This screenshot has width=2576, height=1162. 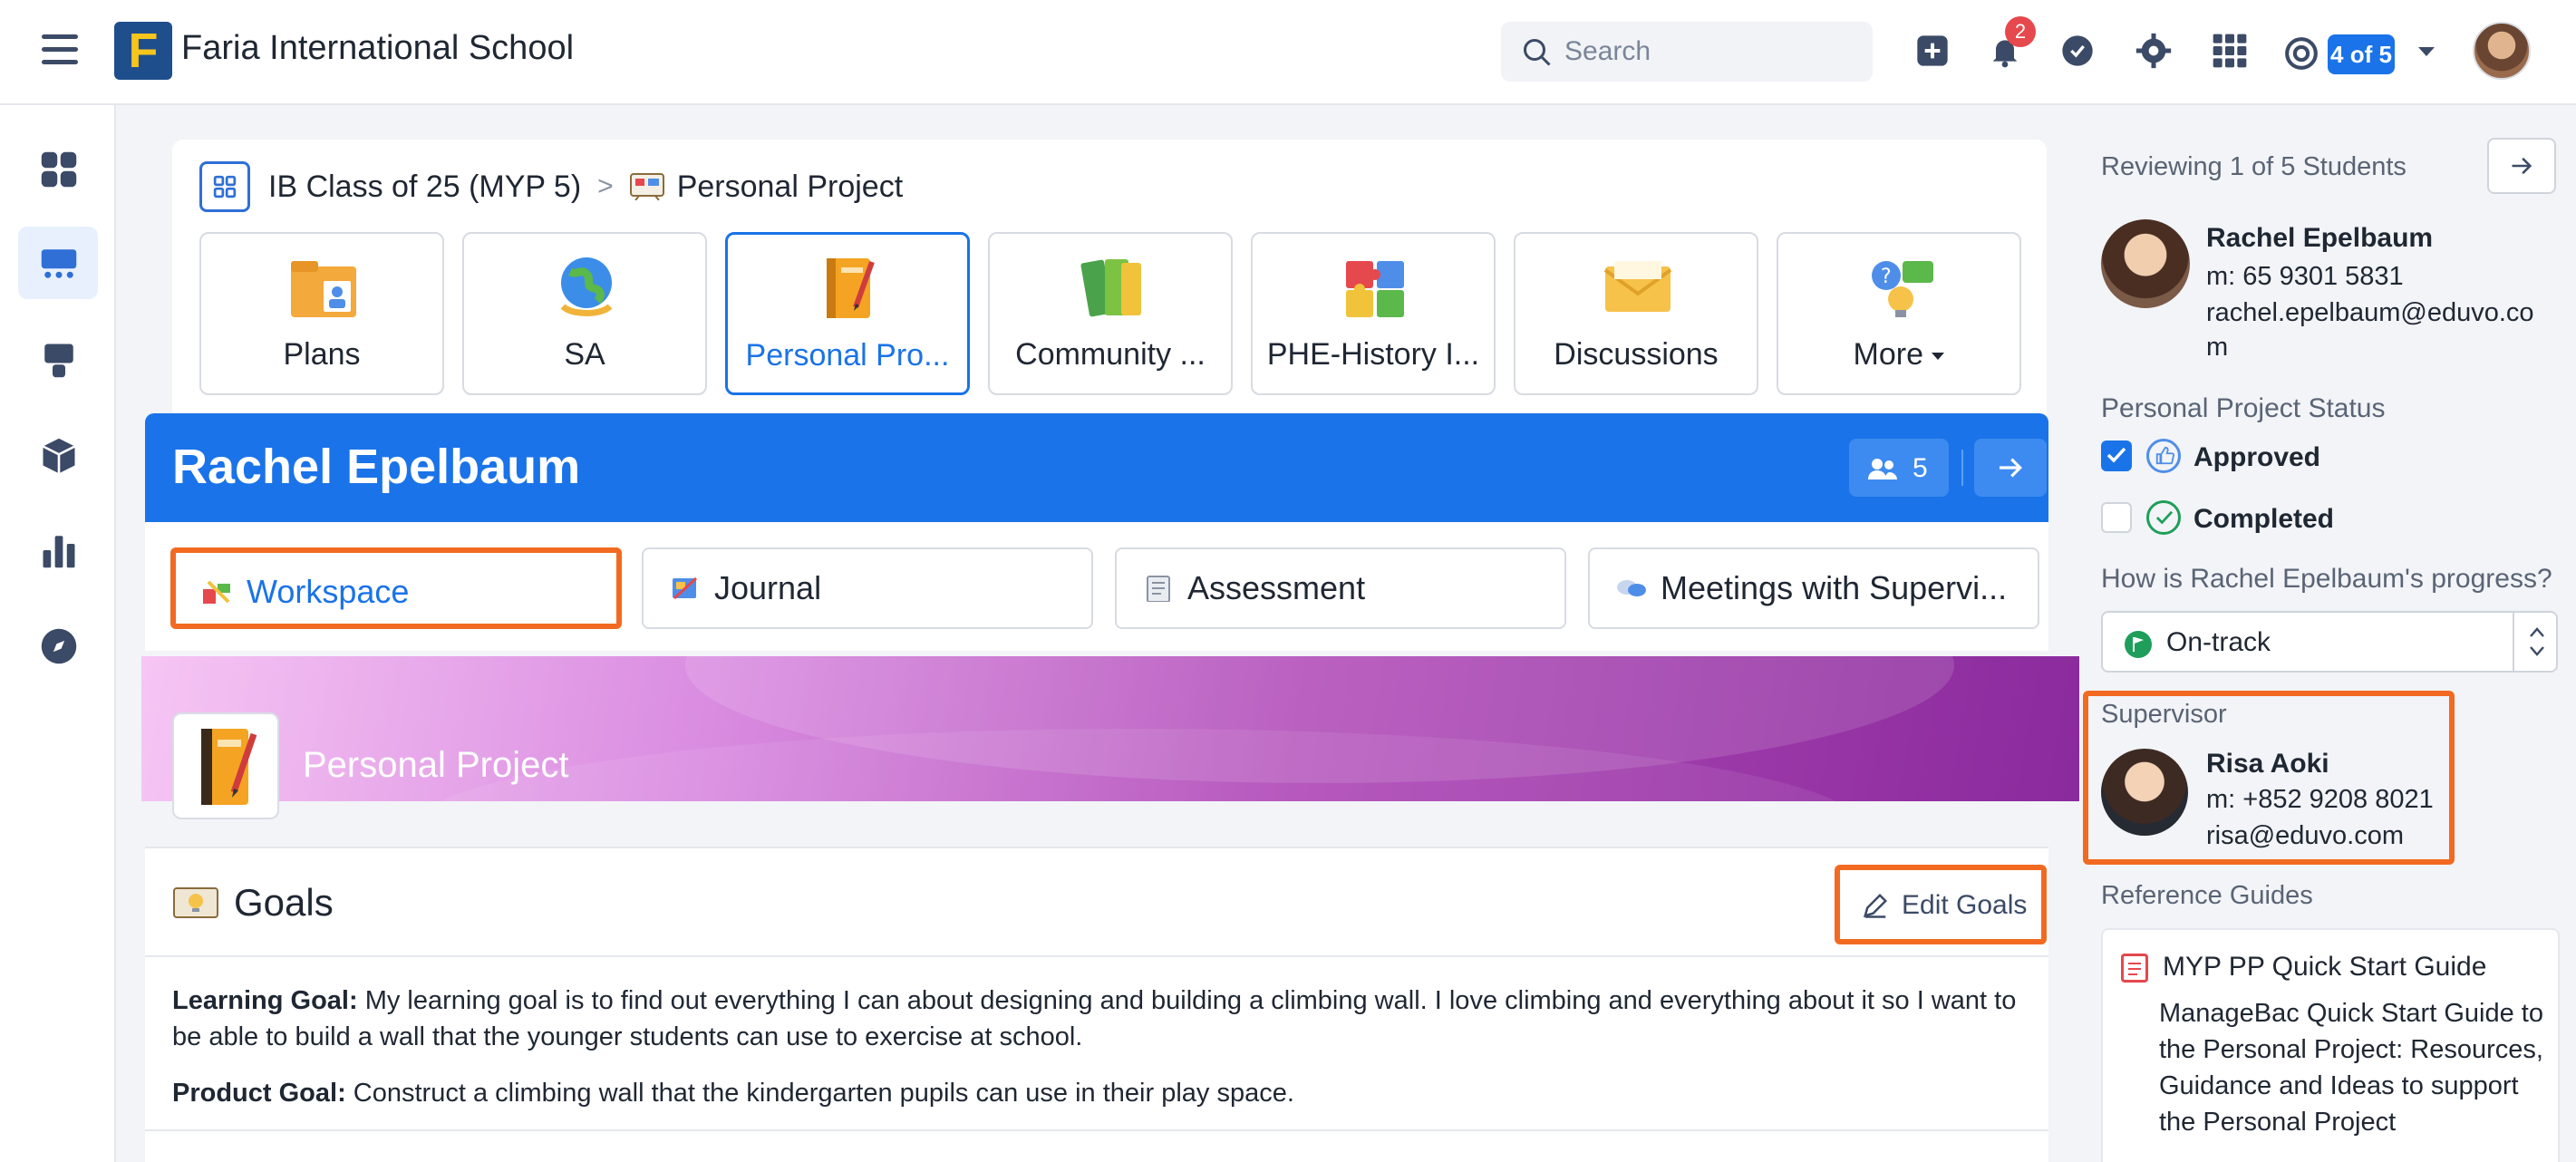 I want to click on school-name: Faria International School, so click(x=377, y=48).